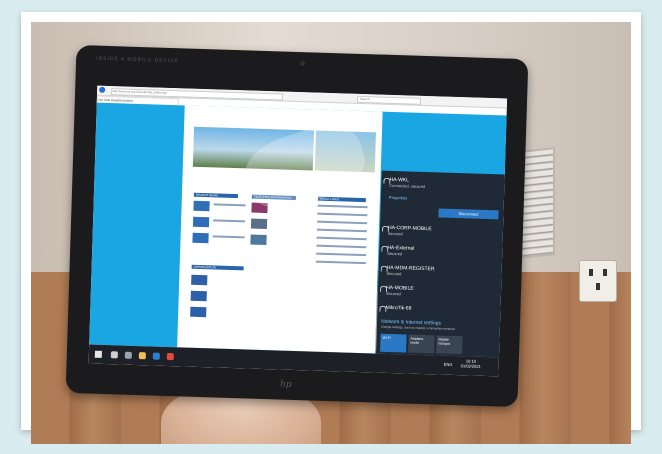 This screenshot has height=454, width=662. I want to click on network-item: HA-External Secured, so click(397, 251).